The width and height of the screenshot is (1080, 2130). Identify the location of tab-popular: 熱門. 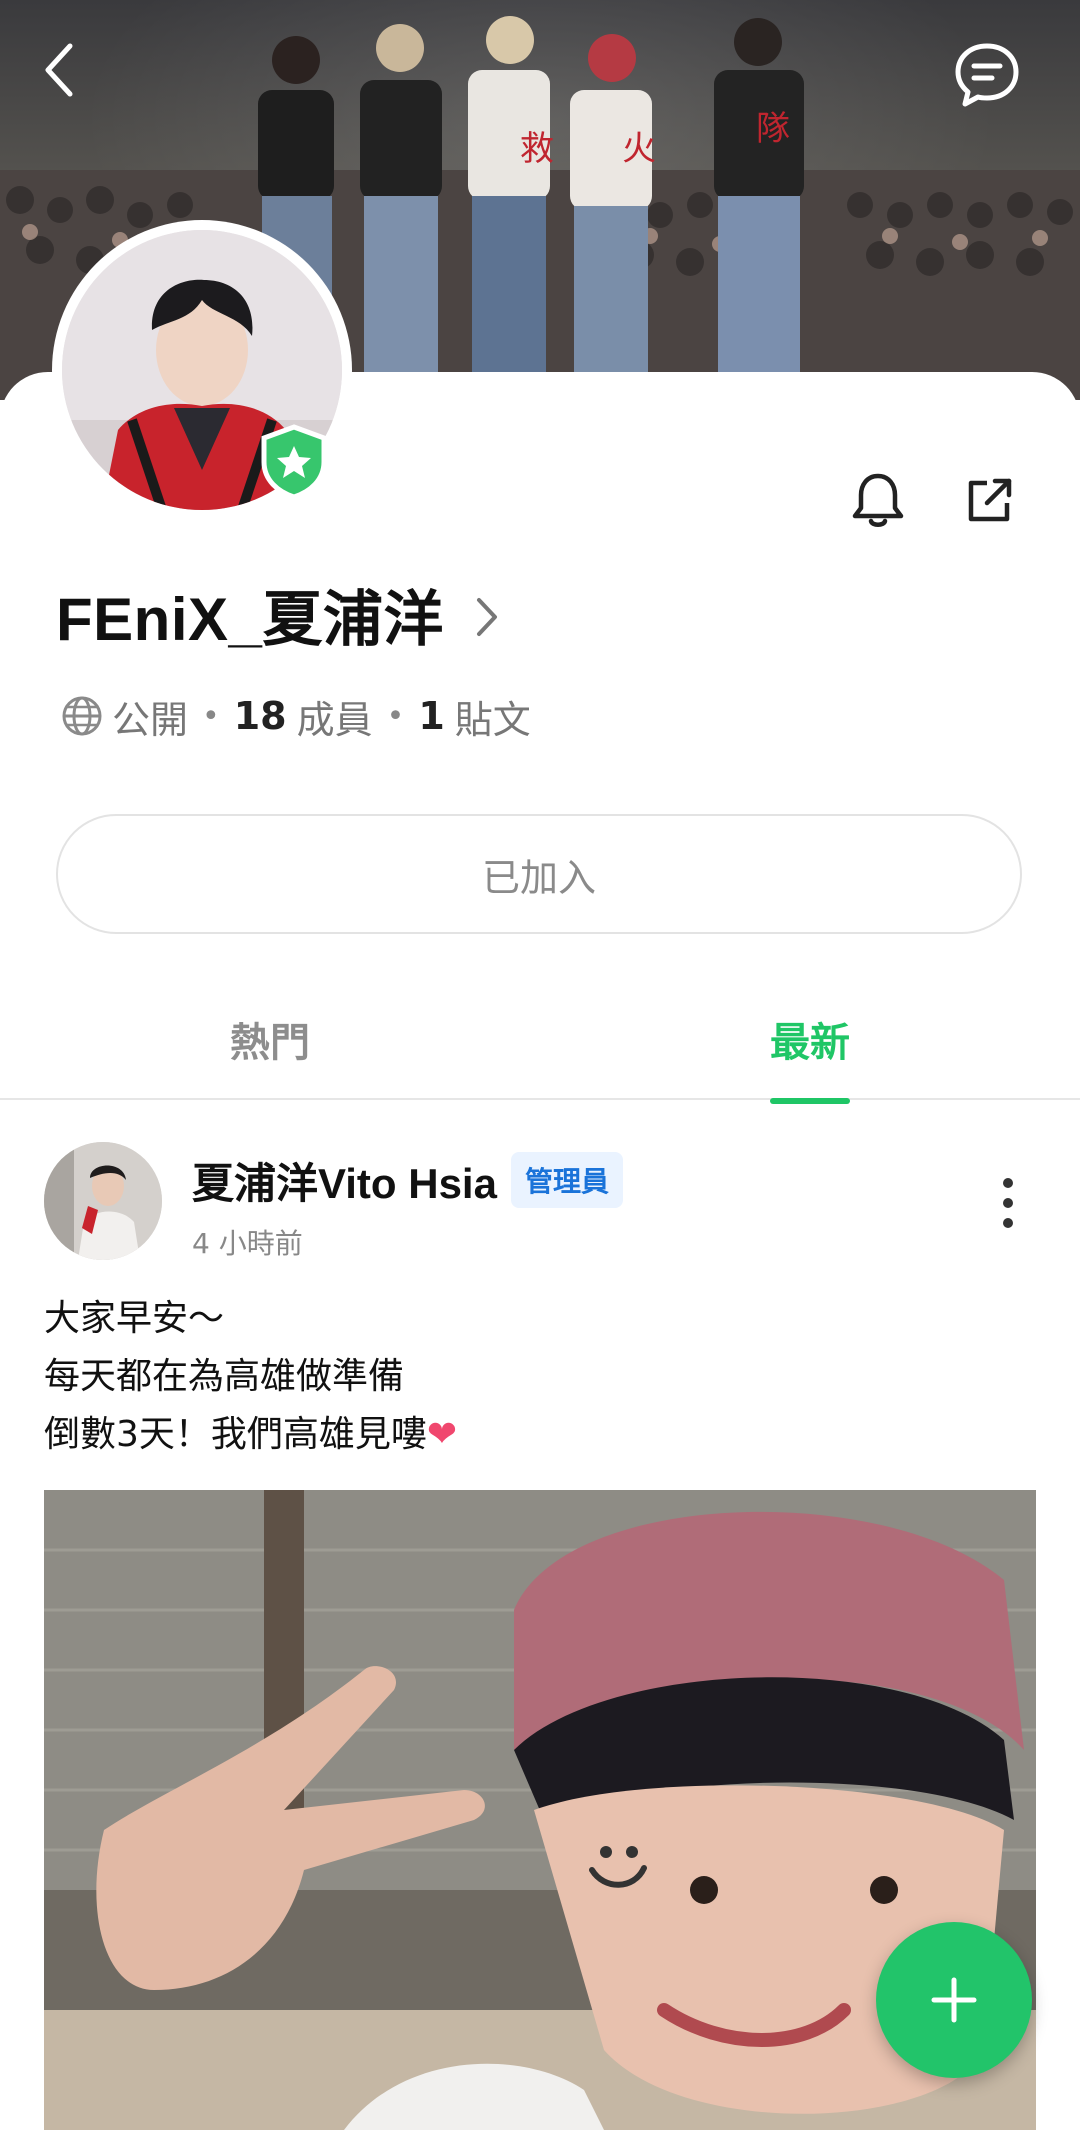
(270, 1039).